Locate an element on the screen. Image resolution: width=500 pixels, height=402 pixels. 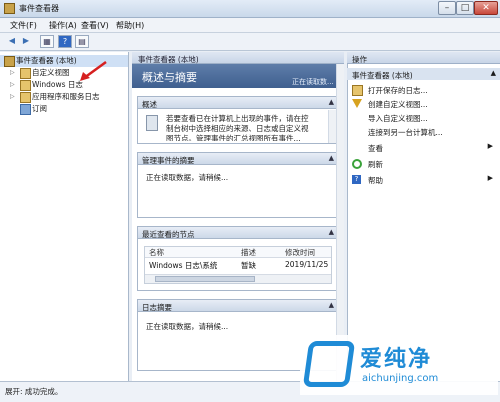
event-viewer-app-icon is located at coordinates (9, 8).